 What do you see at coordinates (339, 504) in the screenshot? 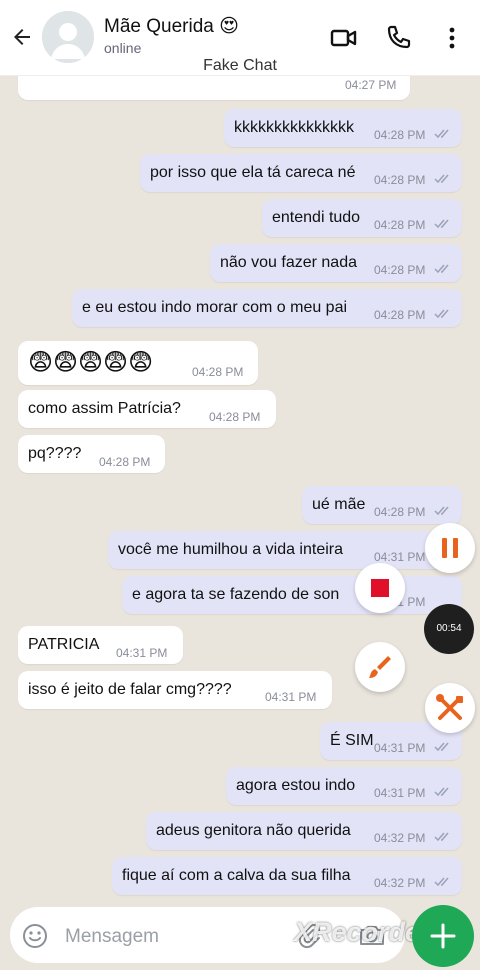
I see `message-text: ué mãe` at bounding box center [339, 504].